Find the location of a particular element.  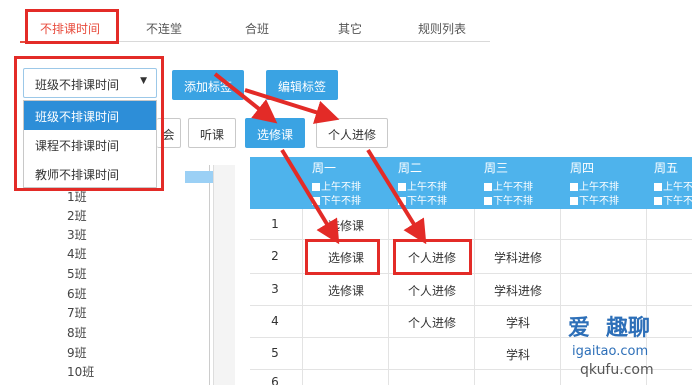

mon-pm-option: 下午不排 is located at coordinates (336, 199).